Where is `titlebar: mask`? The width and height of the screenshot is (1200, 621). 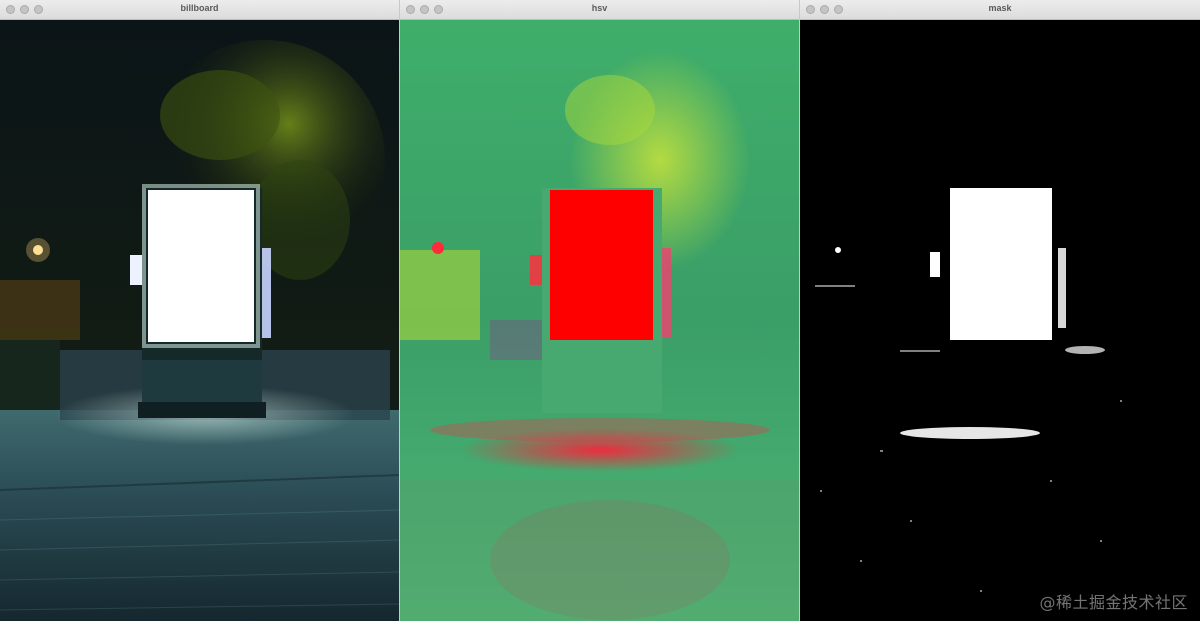
titlebar: mask is located at coordinates (1000, 10).